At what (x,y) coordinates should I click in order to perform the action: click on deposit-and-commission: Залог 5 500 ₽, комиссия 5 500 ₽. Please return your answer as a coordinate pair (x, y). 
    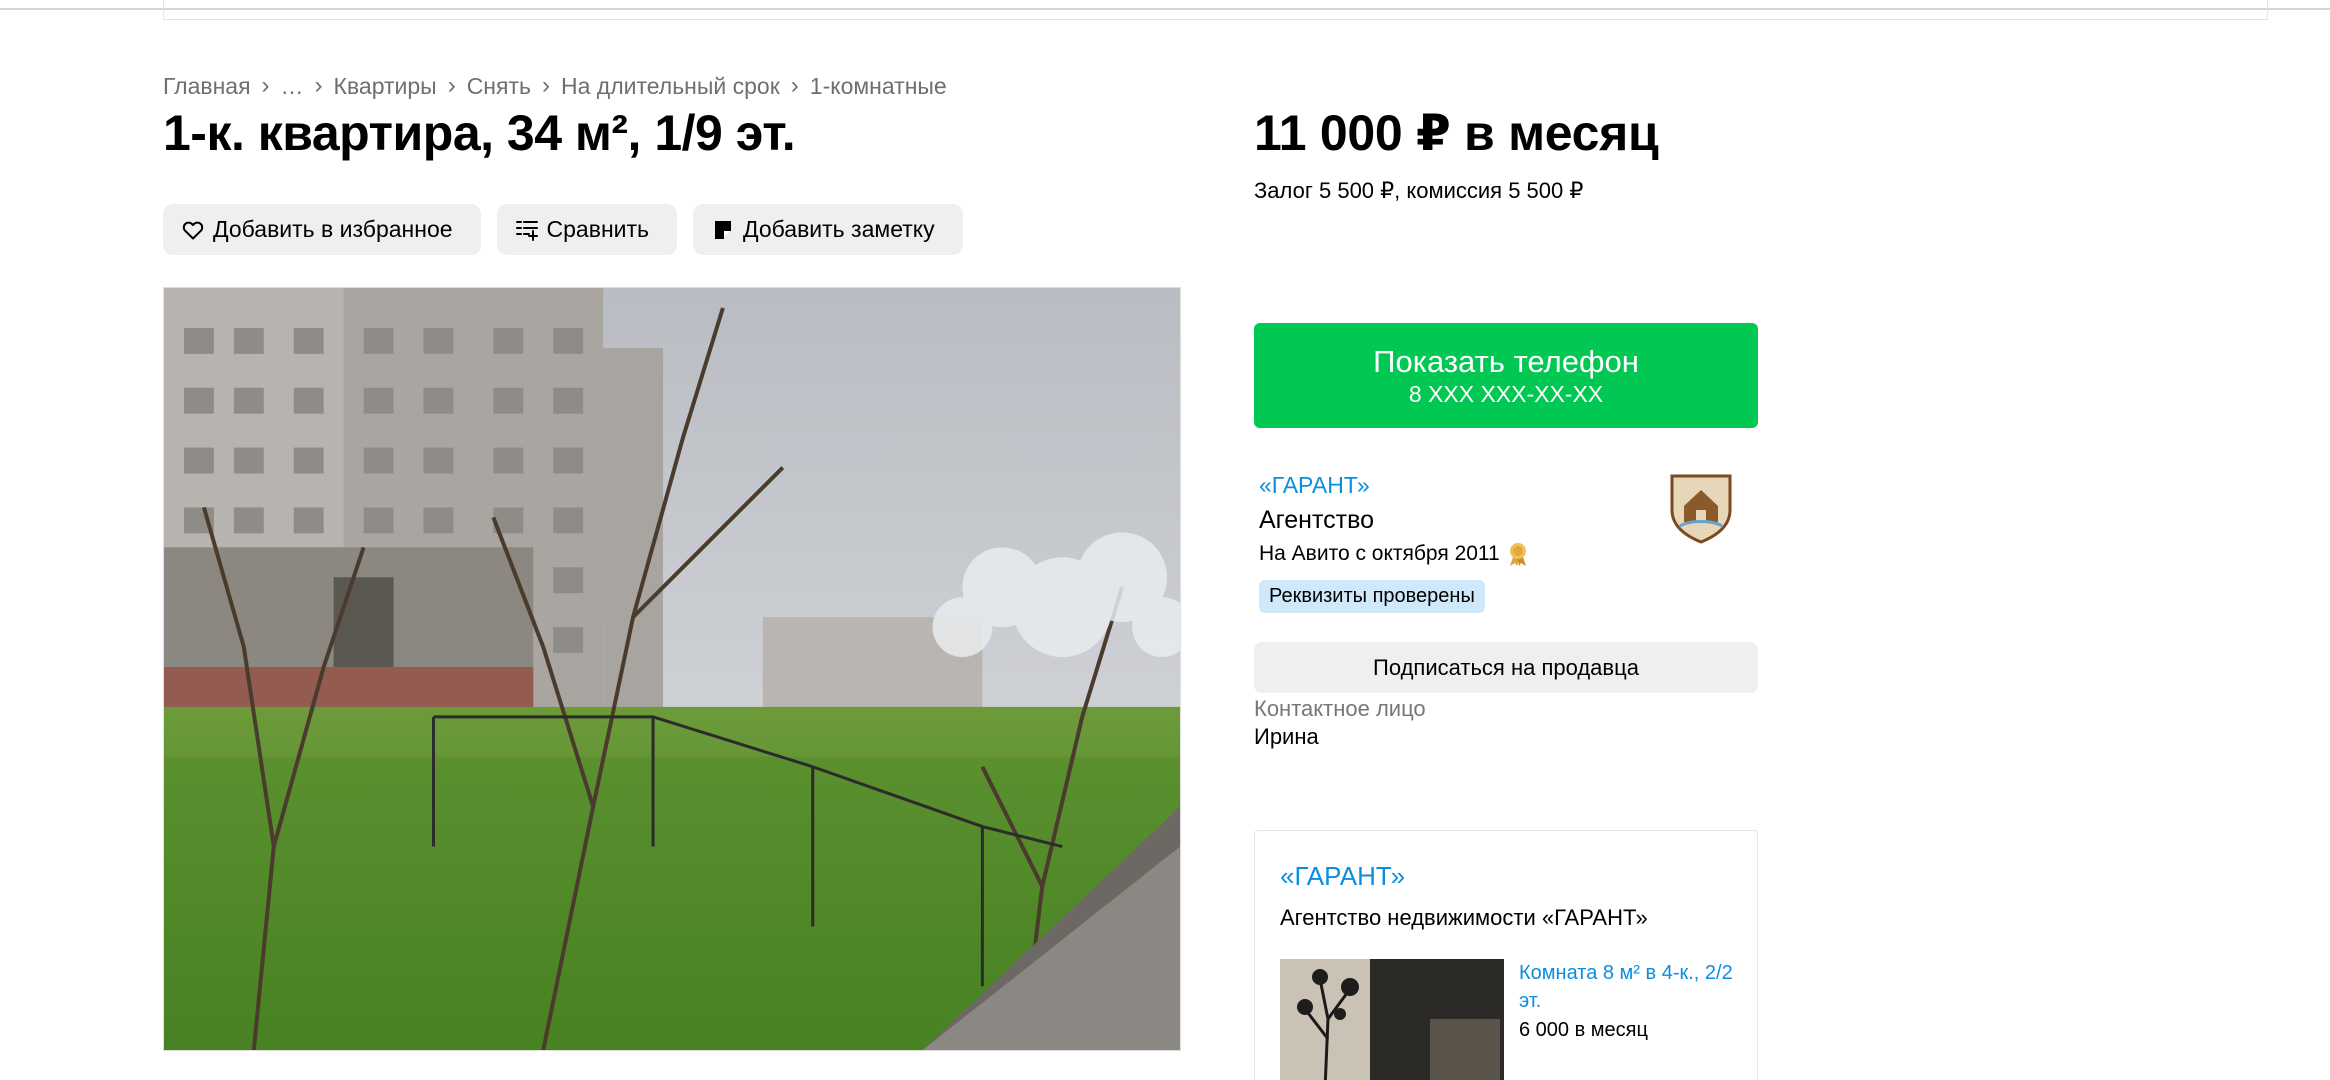
    Looking at the image, I should click on (1419, 190).